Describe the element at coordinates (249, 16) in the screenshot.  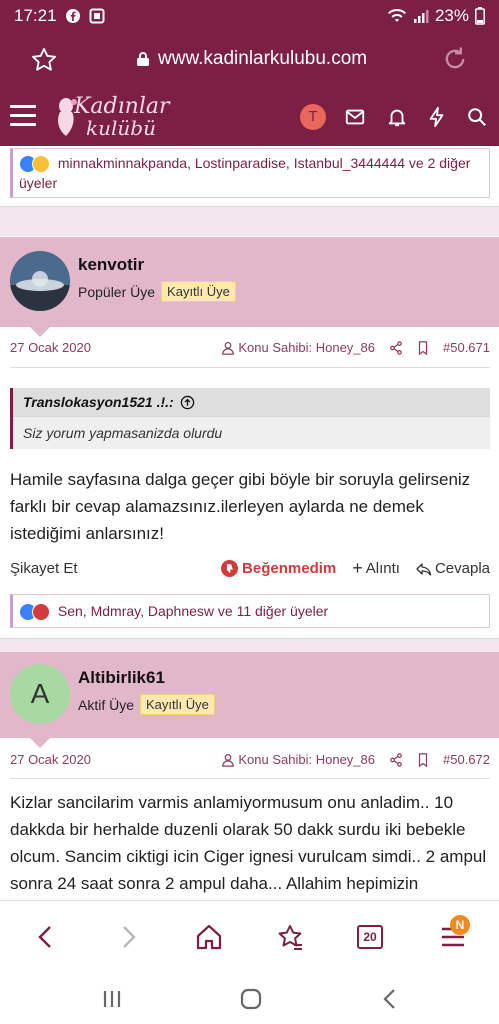
I see `status-bar: 17:21 23%` at that location.